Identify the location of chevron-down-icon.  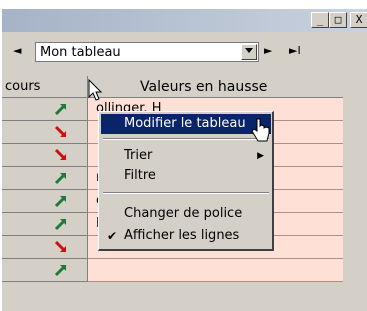
(249, 50).